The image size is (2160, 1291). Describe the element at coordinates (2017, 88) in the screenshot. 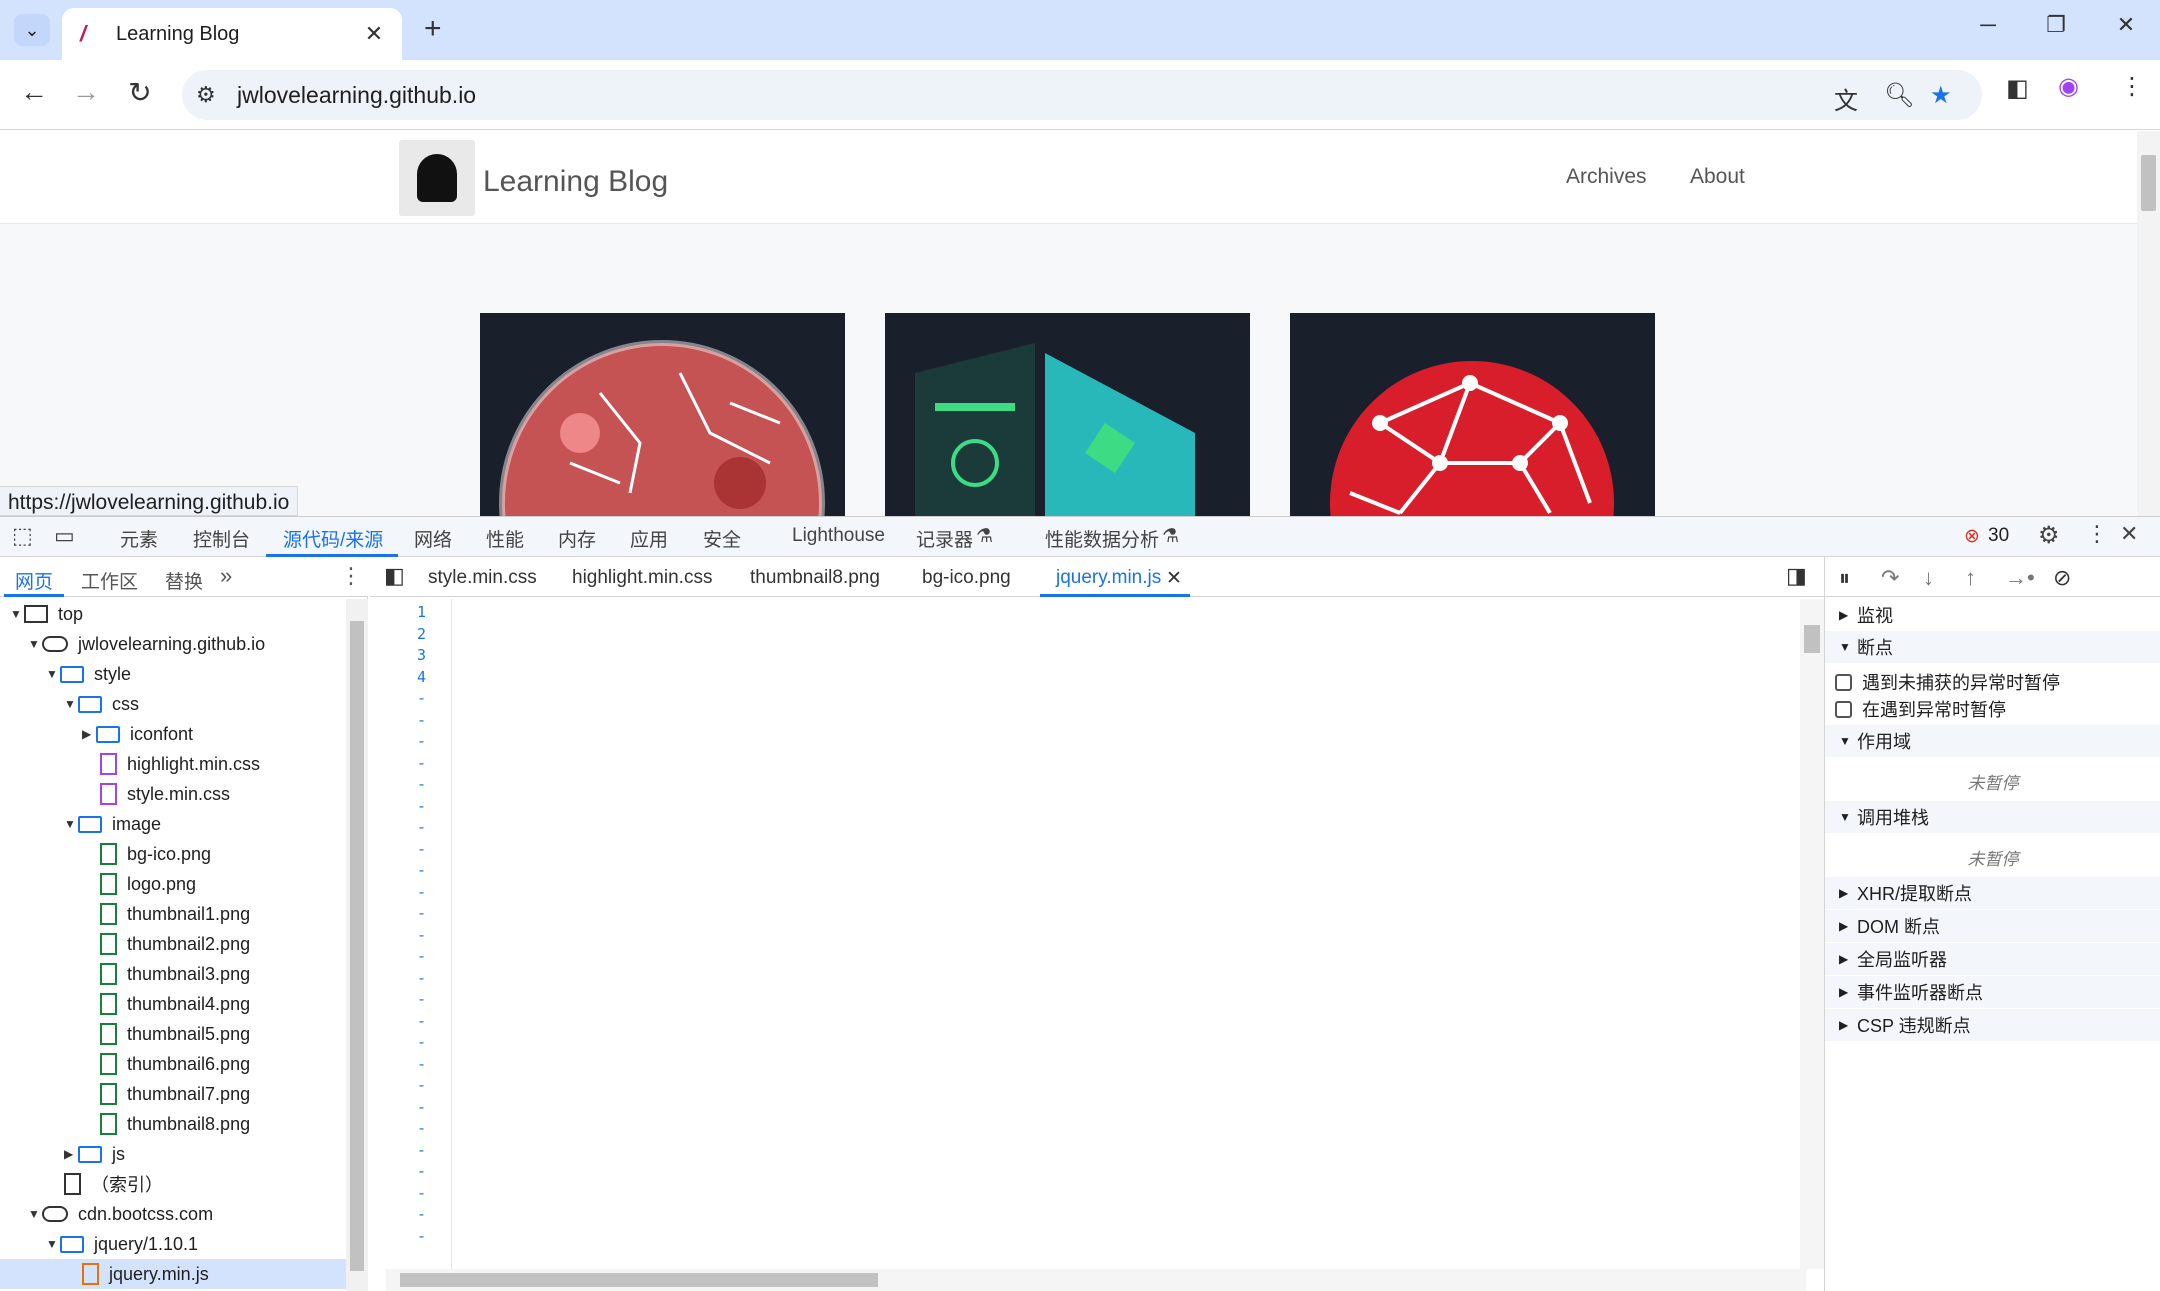

I see `side-panel-icon: ◧` at that location.